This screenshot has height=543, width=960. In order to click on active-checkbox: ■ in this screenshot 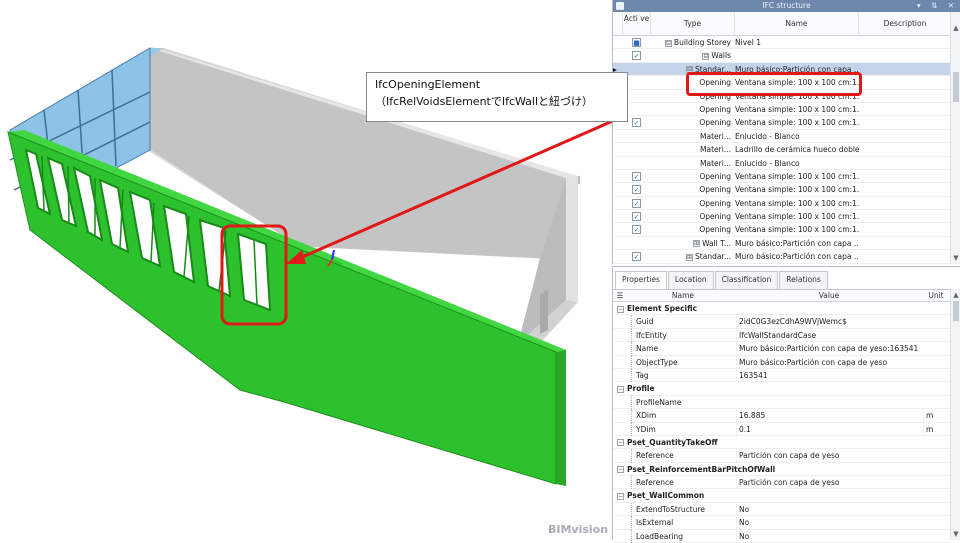, I will do `click(636, 42)`.